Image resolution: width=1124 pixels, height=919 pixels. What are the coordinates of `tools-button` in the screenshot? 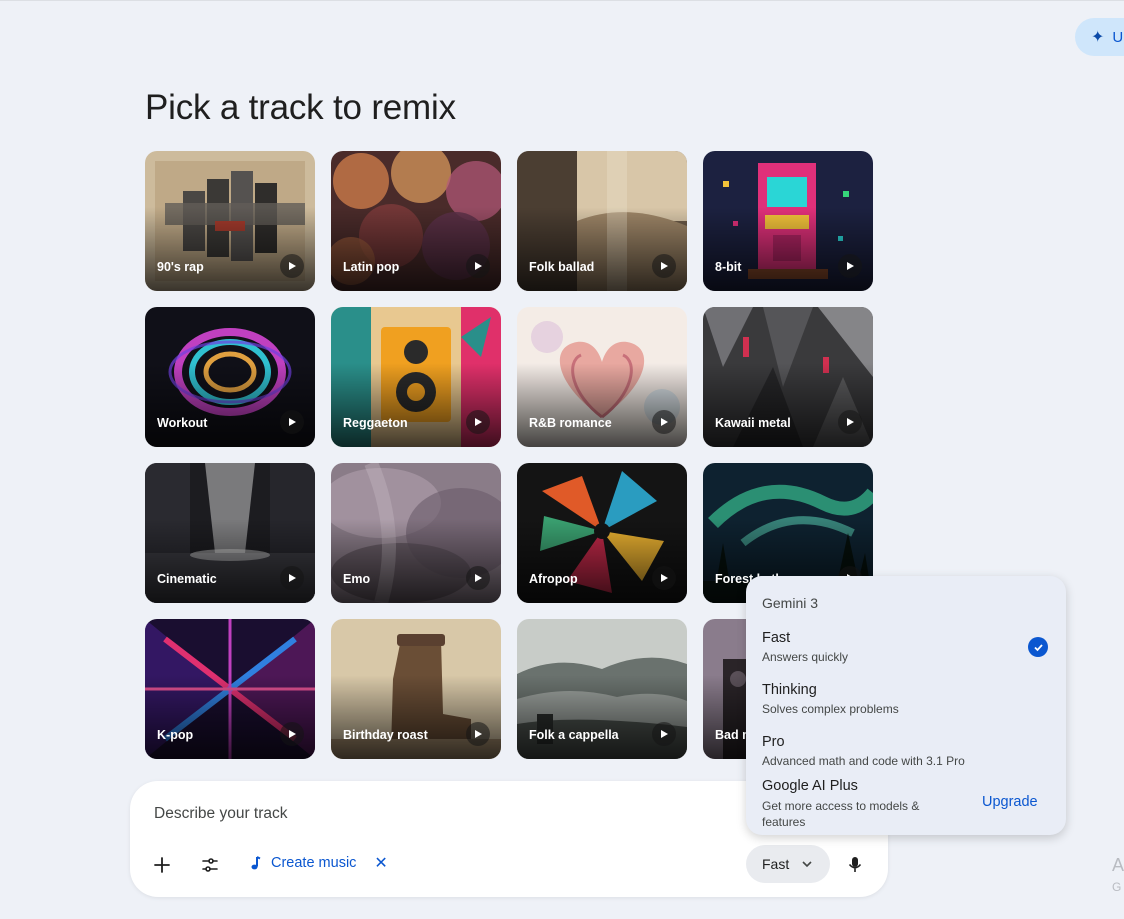 It's located at (210, 865).